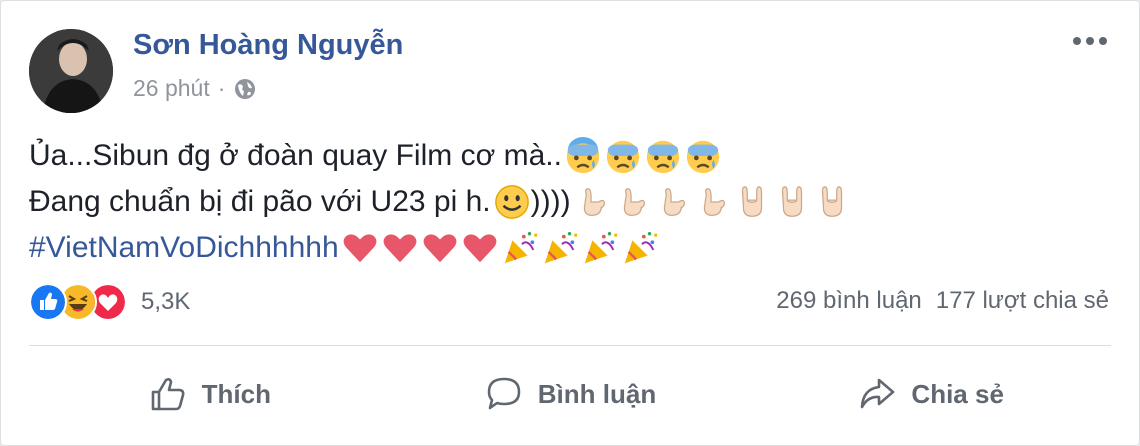  I want to click on author-name: Sơn Hoàng Nguyễn, so click(268, 45).